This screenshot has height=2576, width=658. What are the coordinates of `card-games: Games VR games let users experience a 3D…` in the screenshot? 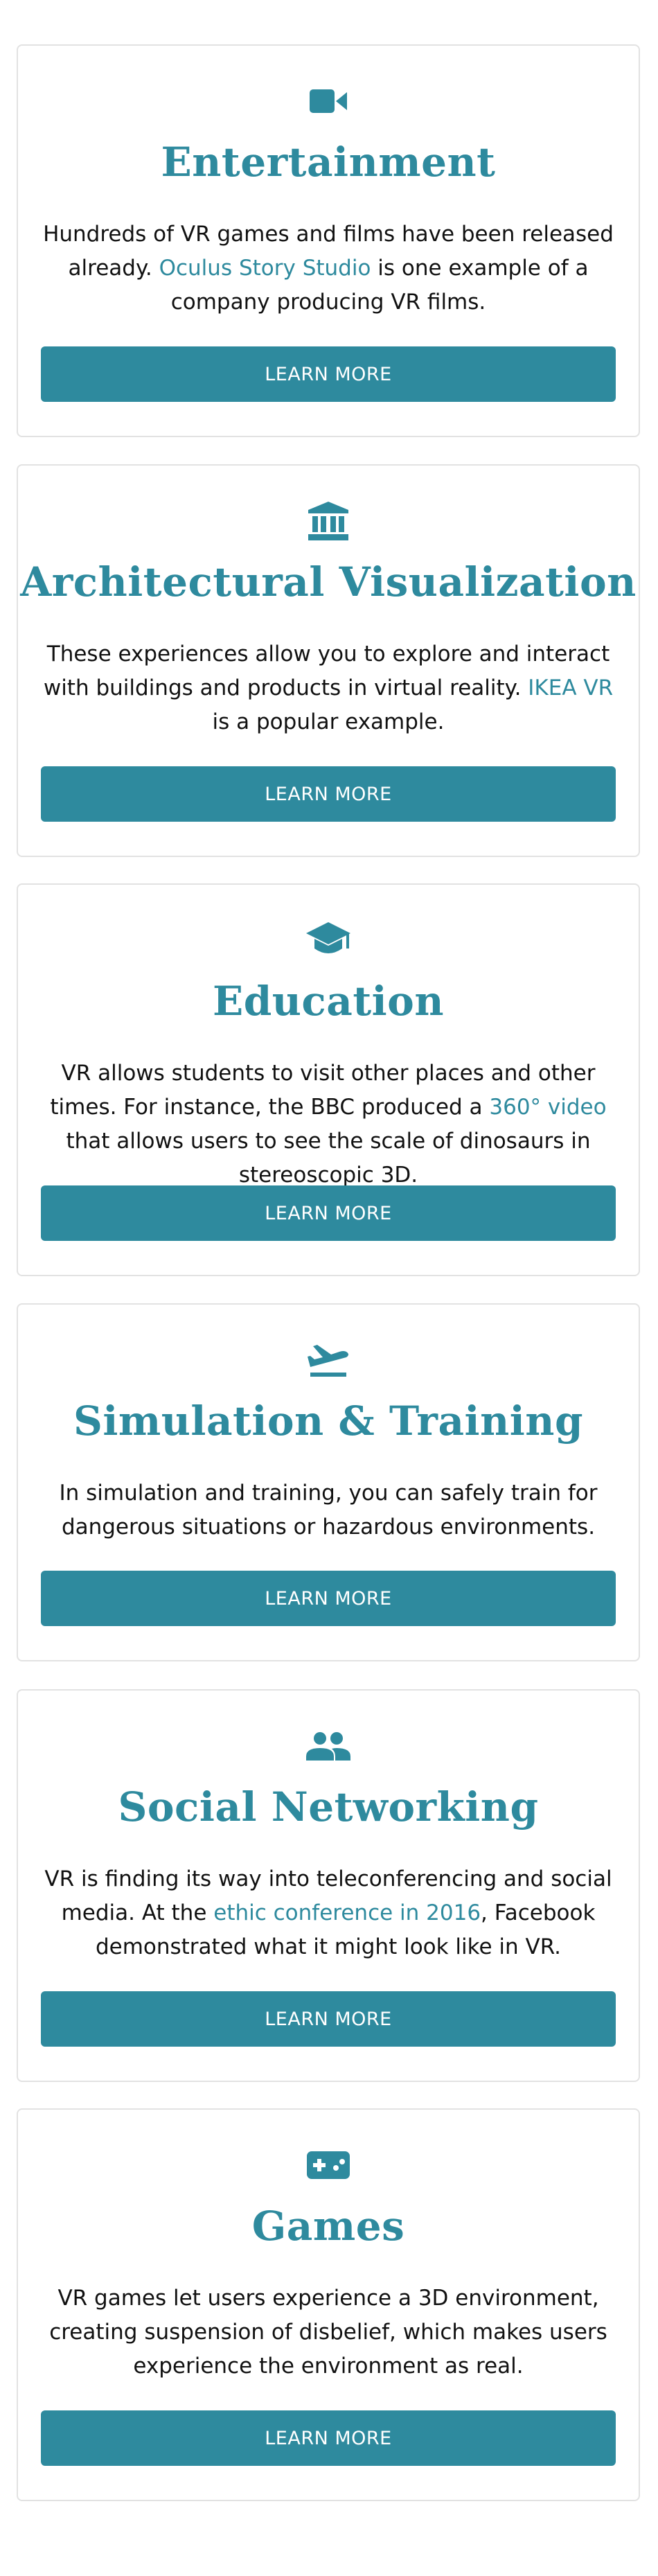 It's located at (328, 2304).